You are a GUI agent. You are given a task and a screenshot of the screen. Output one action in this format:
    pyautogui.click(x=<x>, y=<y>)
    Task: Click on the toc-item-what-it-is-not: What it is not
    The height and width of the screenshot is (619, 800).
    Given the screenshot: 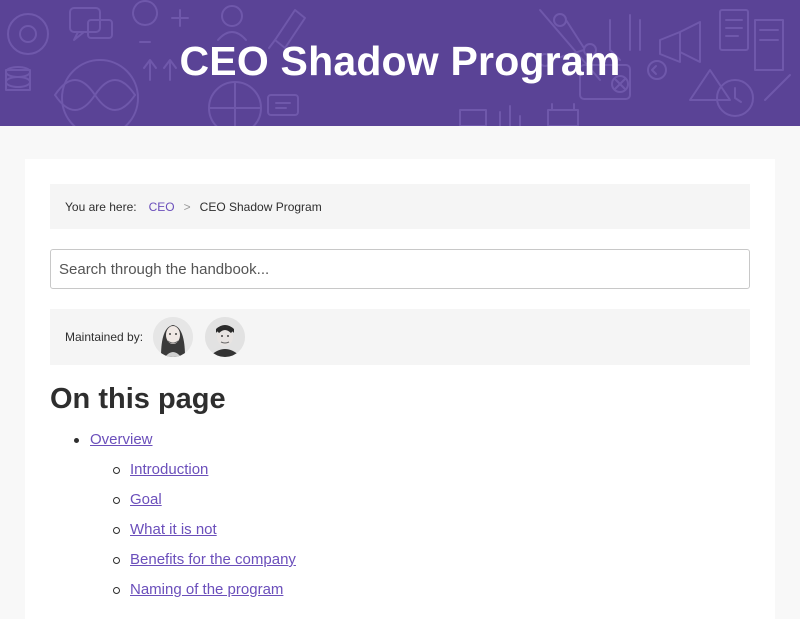 What is the action you would take?
    pyautogui.click(x=173, y=530)
    